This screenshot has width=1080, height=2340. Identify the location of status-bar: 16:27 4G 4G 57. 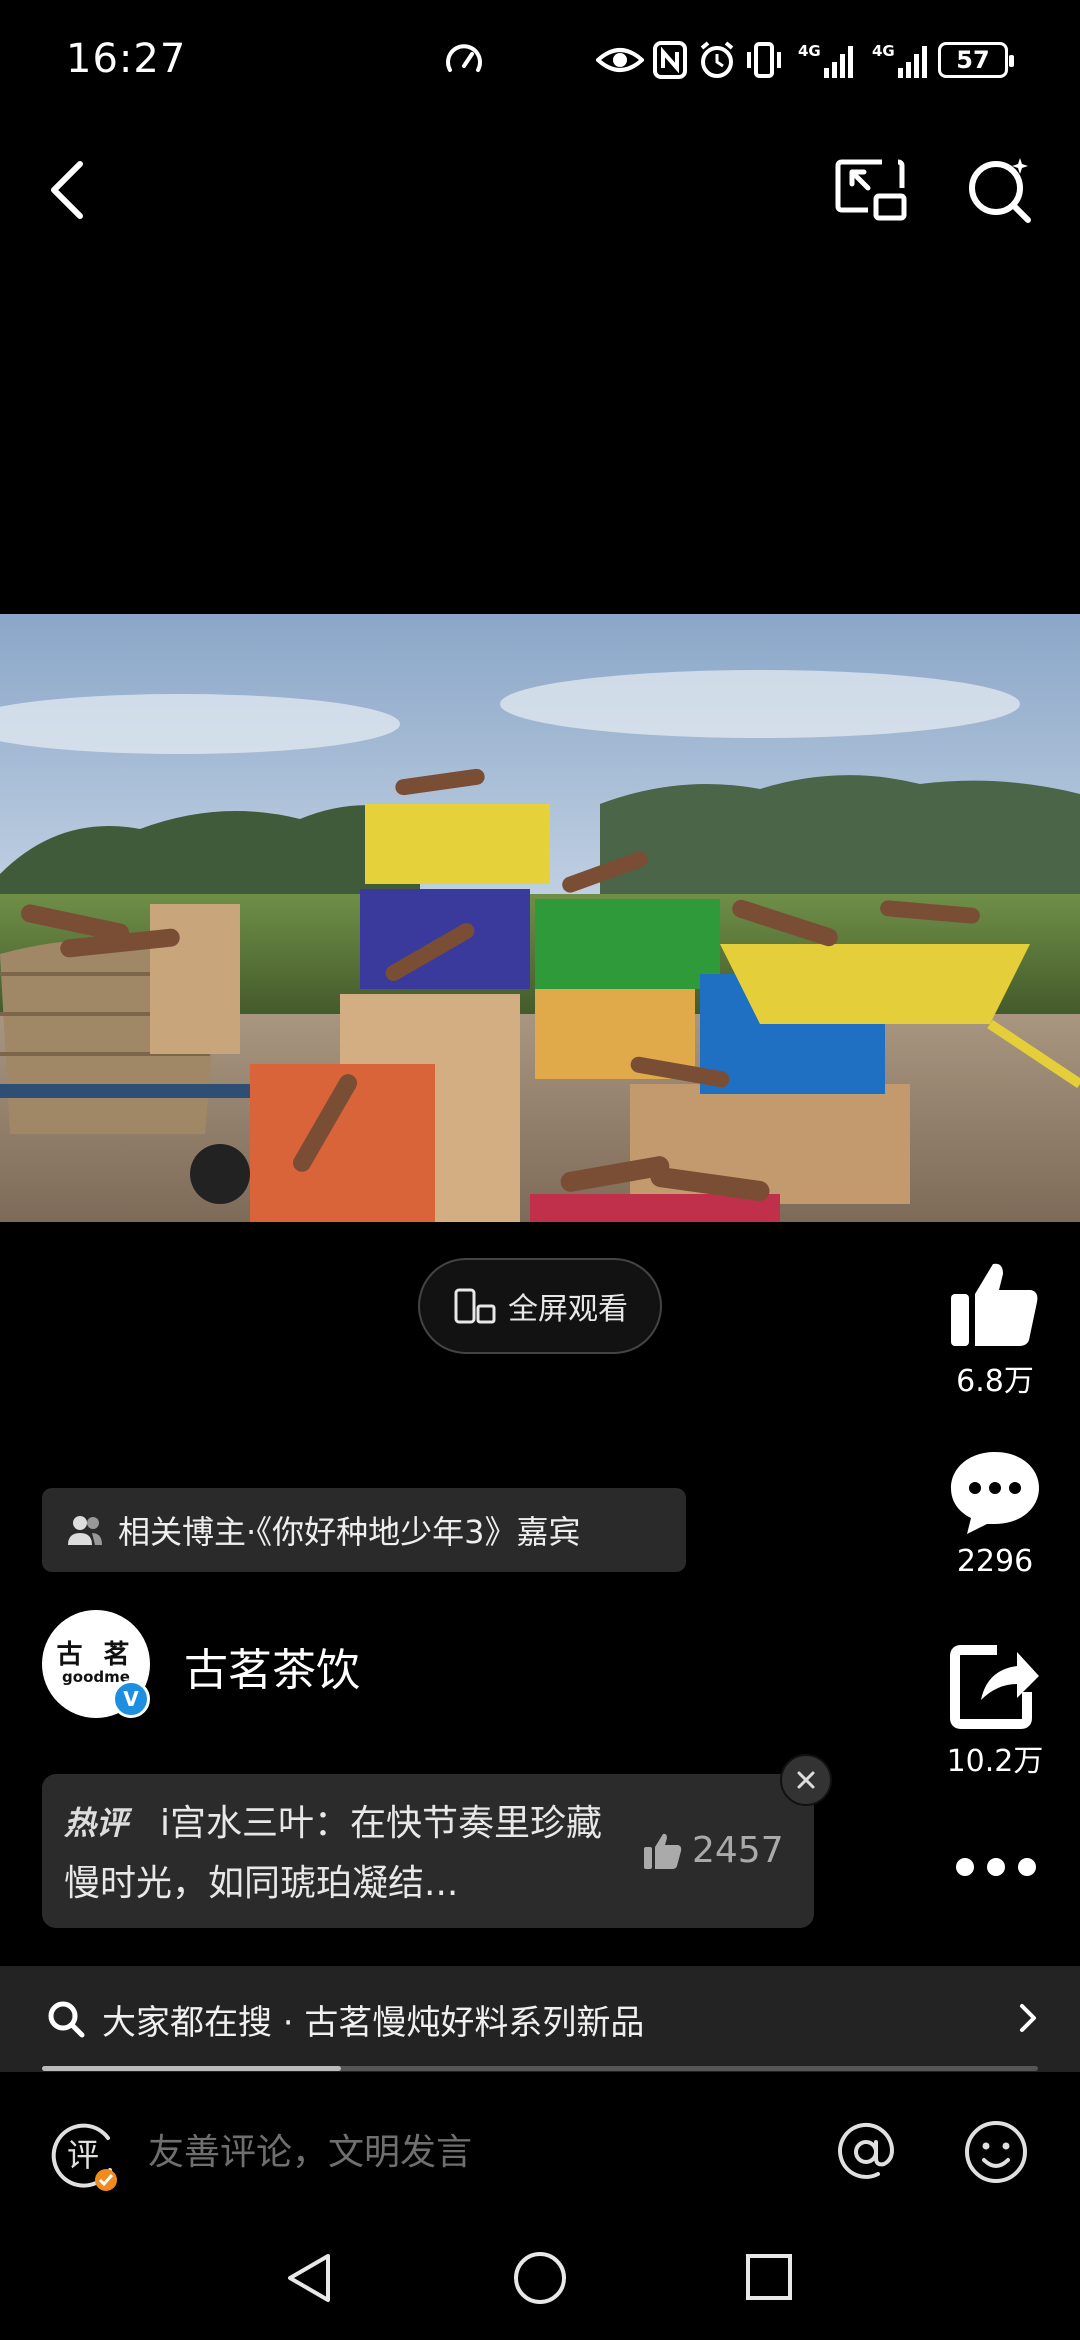
(540, 60).